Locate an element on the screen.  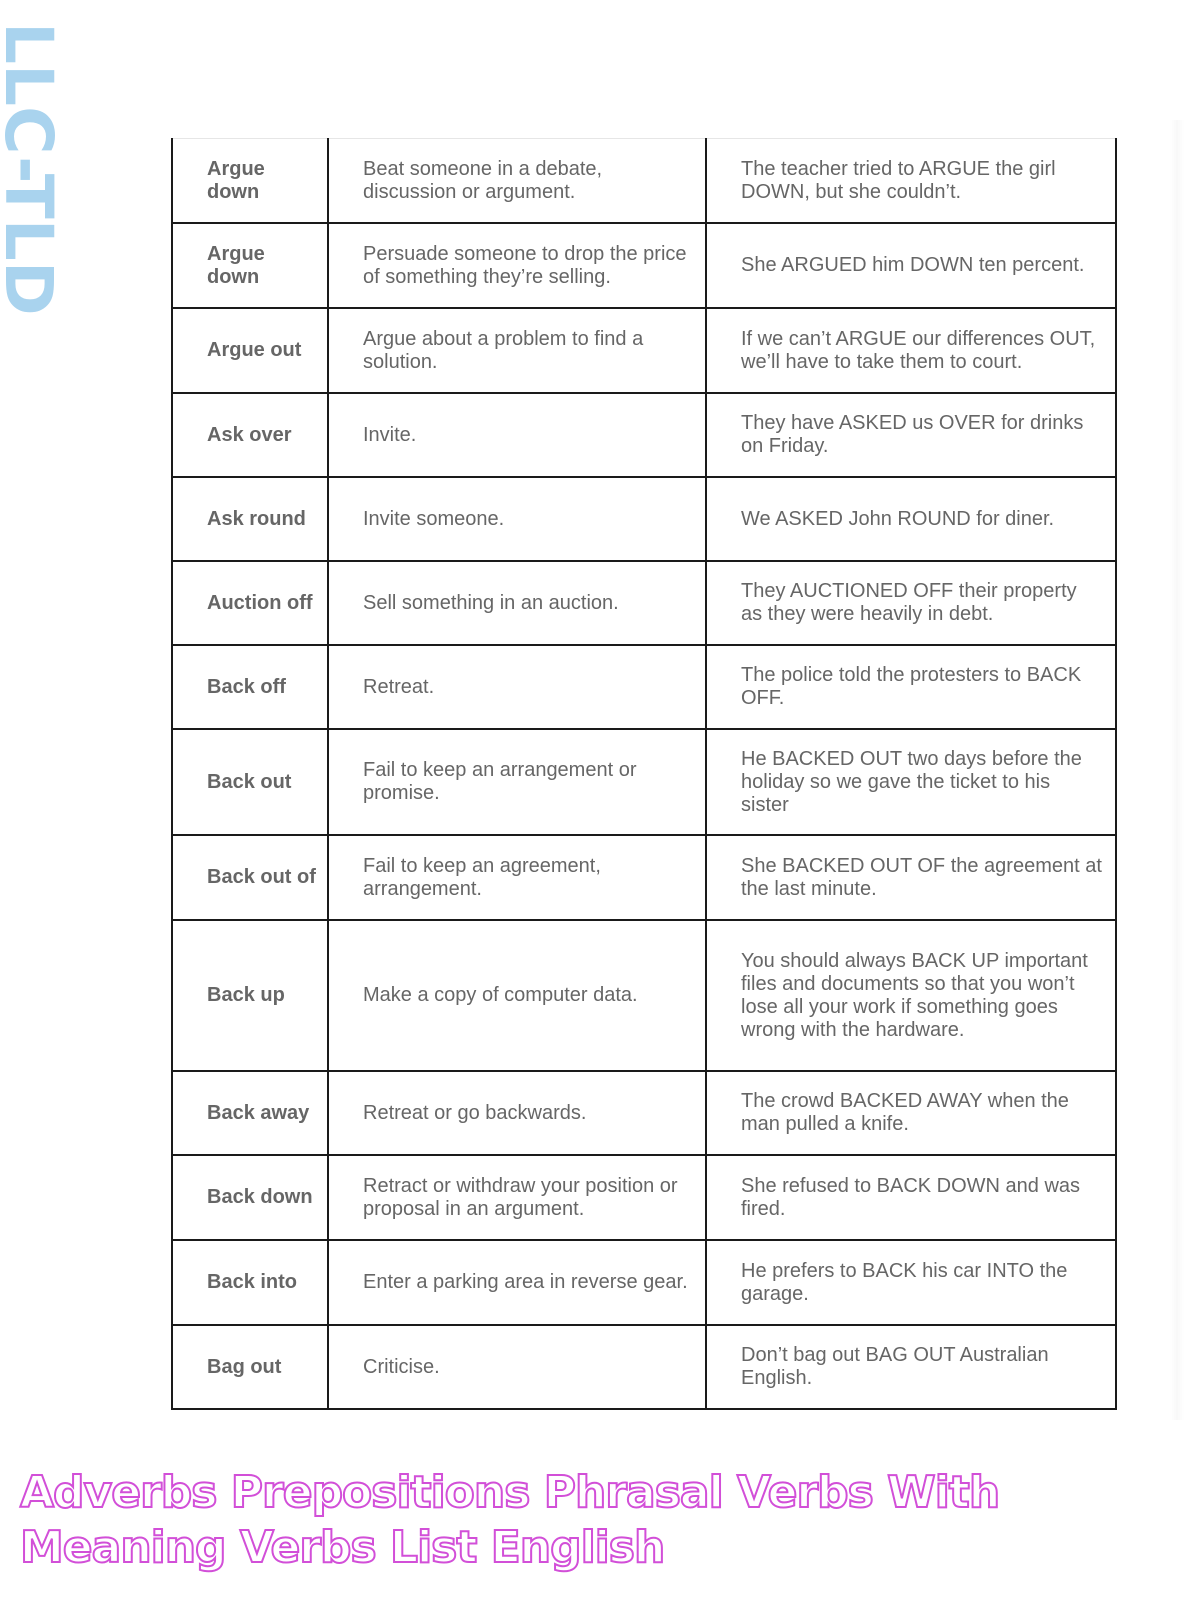
meaning-cell: Make a copy of computer data. is located at coordinates (517, 995).